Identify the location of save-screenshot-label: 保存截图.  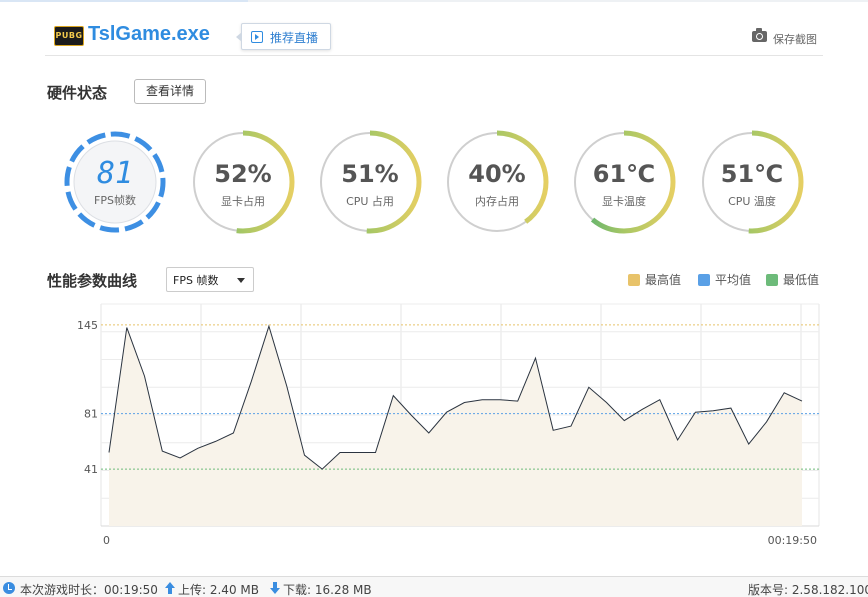
(795, 39).